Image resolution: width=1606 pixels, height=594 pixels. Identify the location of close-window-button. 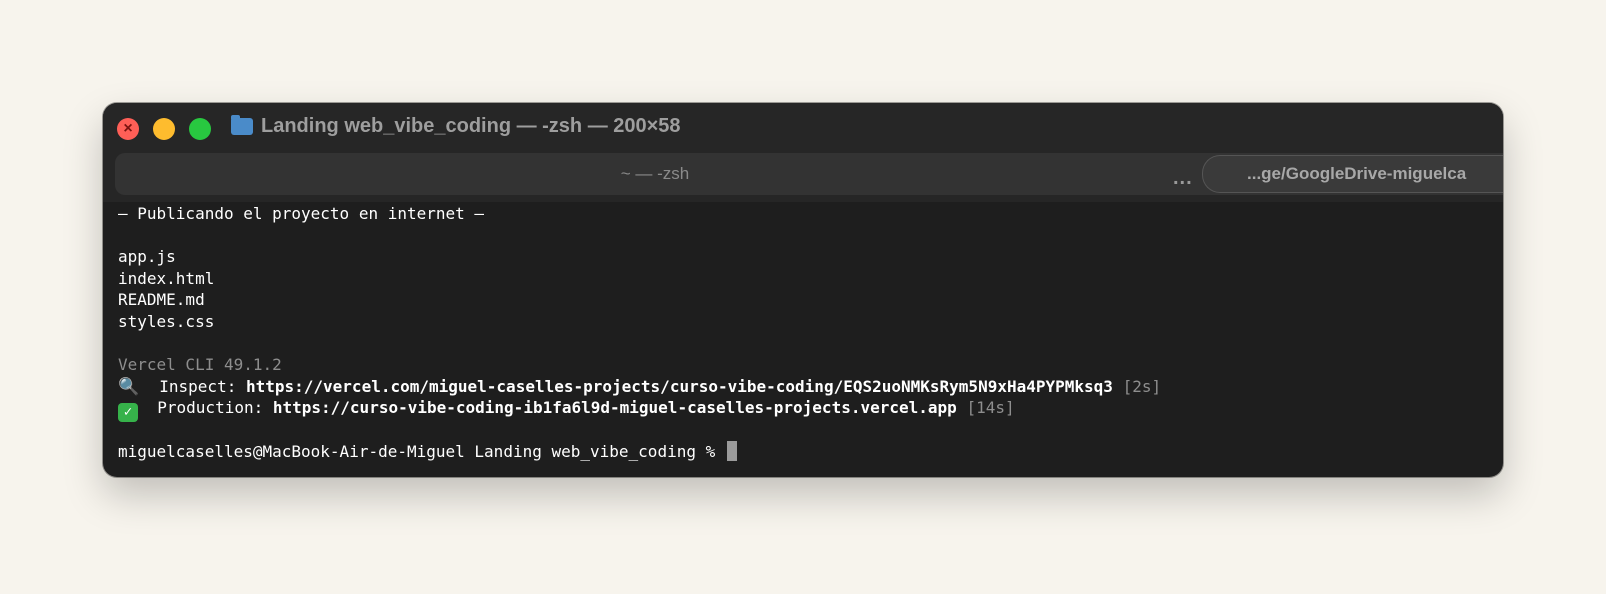
(128, 129).